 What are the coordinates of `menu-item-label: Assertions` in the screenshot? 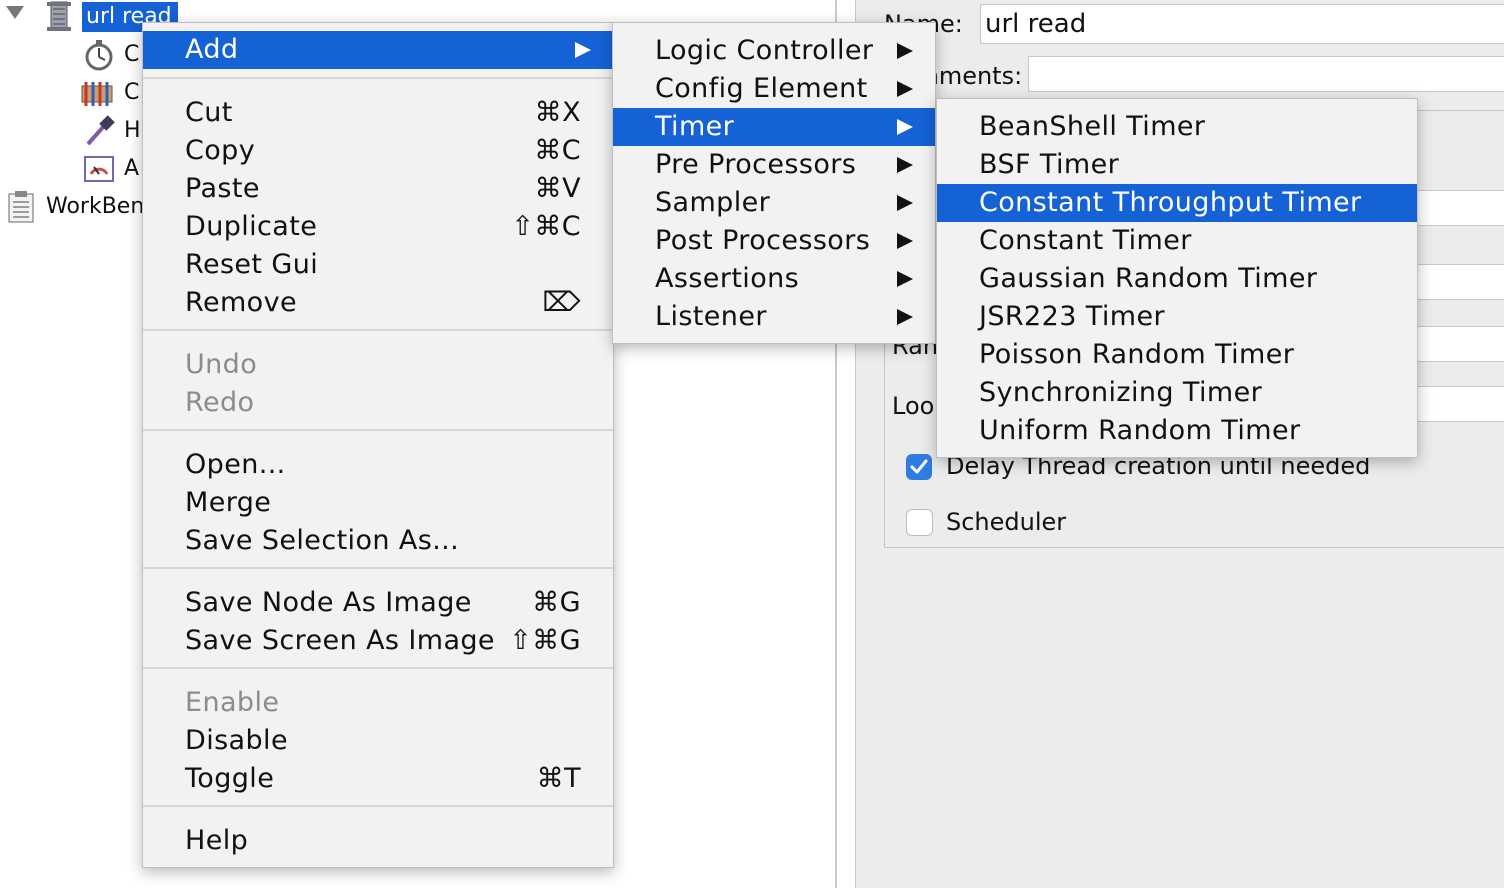 It's located at (727, 278).